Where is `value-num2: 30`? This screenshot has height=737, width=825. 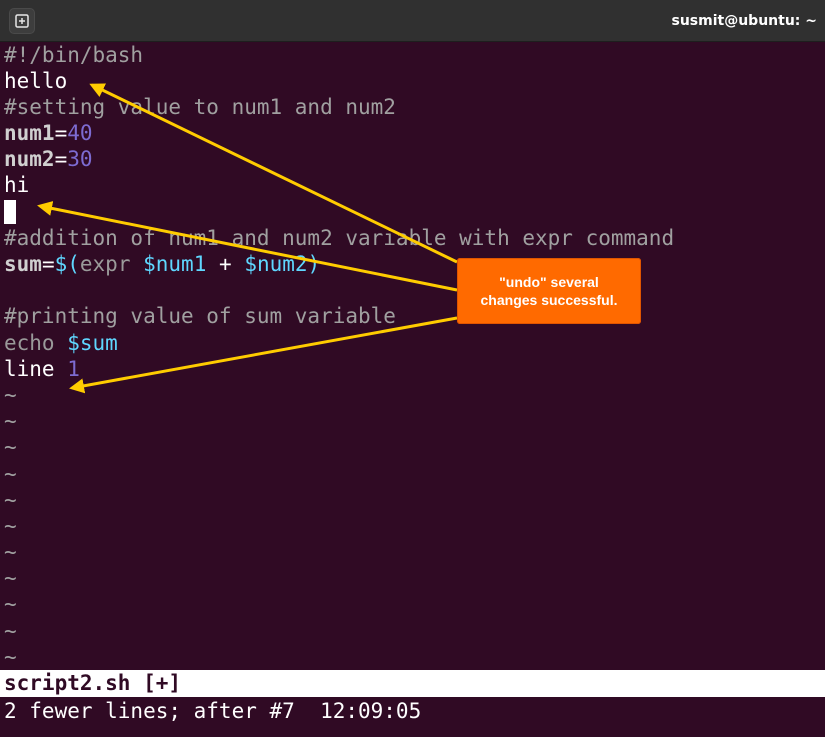 value-num2: 30 is located at coordinates (80, 159).